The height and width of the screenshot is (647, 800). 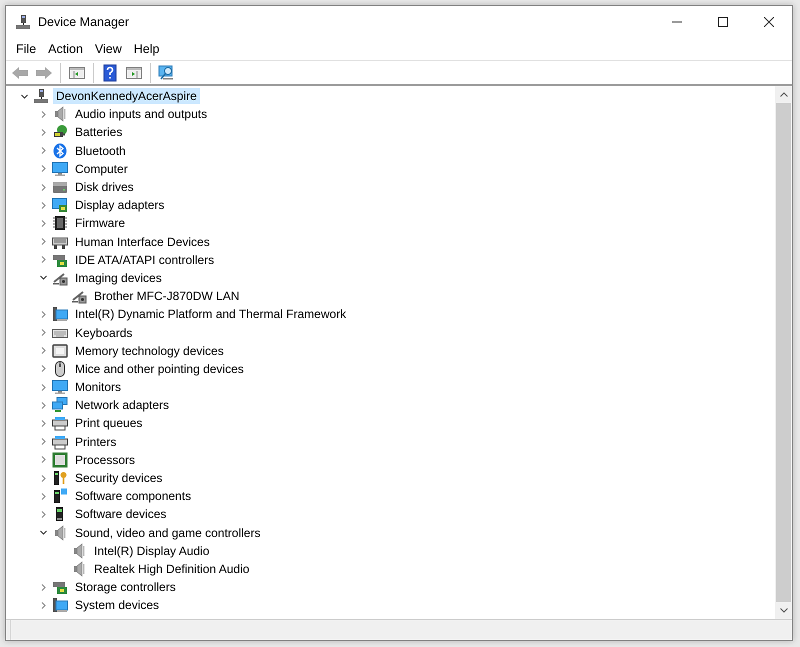 I want to click on tree-item: Disk drives, so click(x=104, y=187).